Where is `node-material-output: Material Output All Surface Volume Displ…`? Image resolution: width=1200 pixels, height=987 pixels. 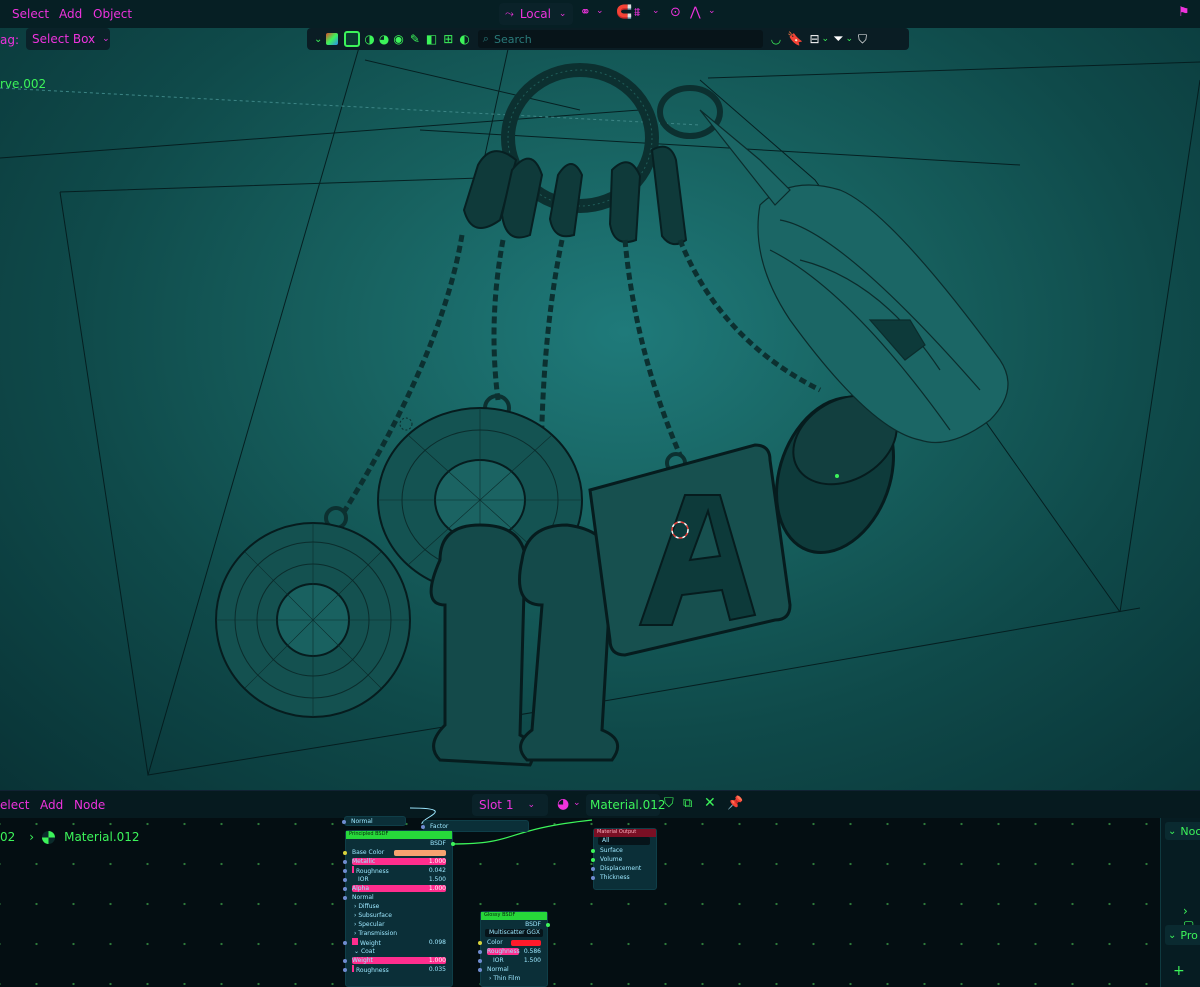
node-material-output: Material Output All Surface Volume Displ… is located at coordinates (624, 859).